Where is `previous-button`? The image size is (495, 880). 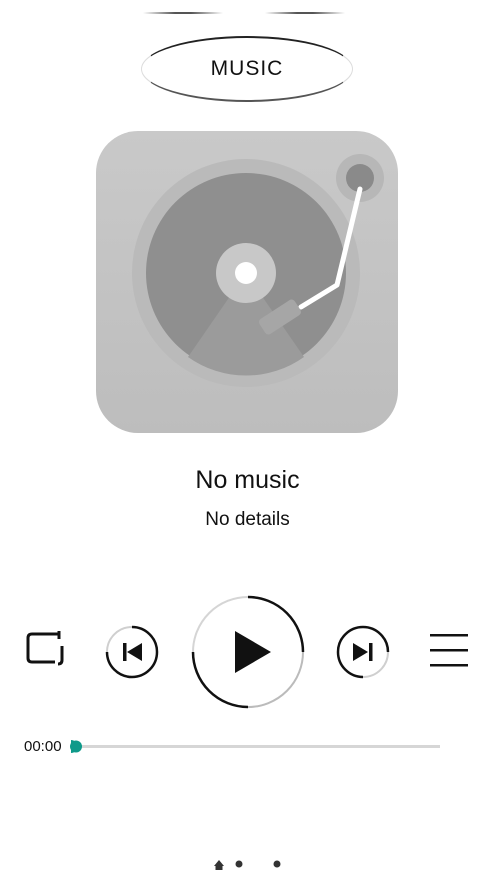
previous-button is located at coordinates (132, 652).